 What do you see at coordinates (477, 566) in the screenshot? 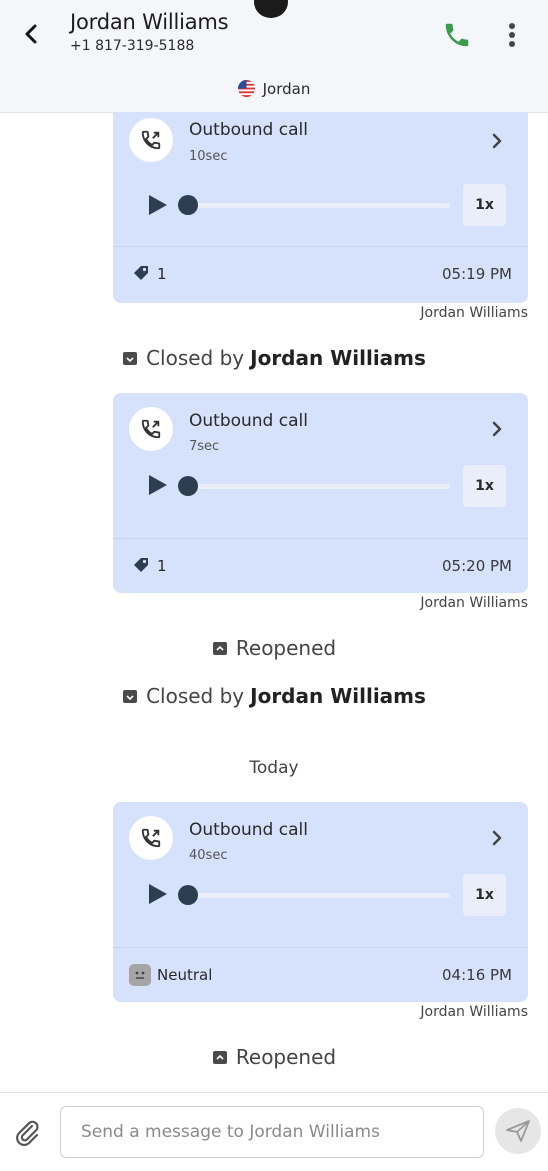
I see `message-time: 05:20 PM` at bounding box center [477, 566].